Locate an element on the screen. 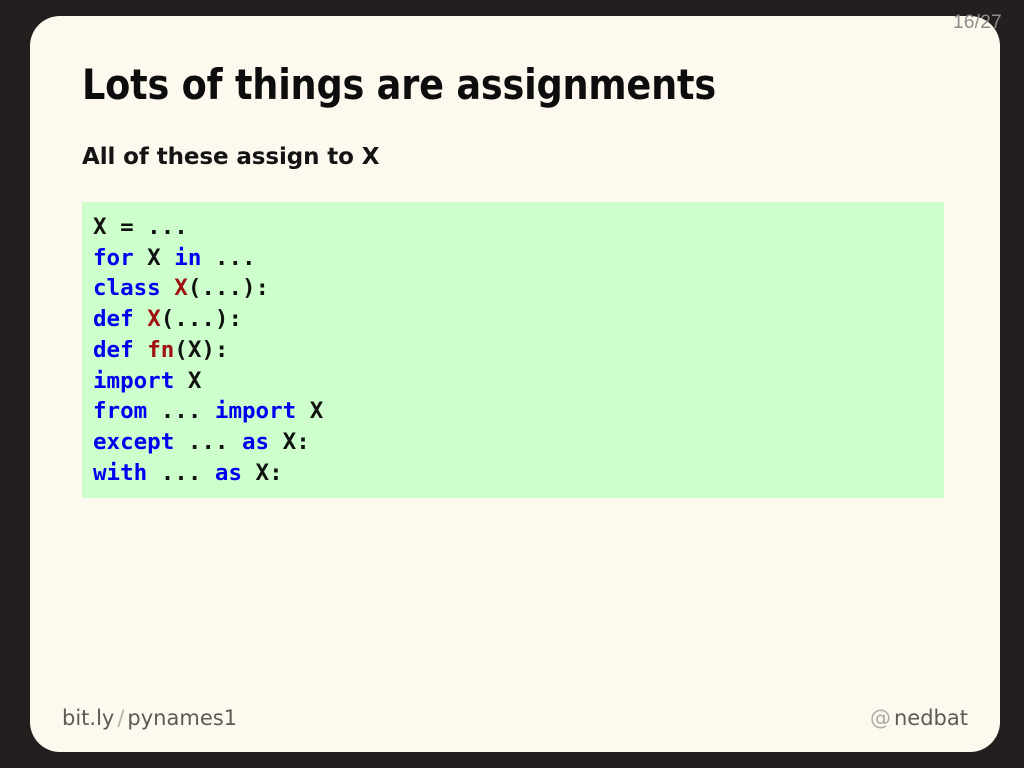  code-token-kw: class is located at coordinates (127, 288).